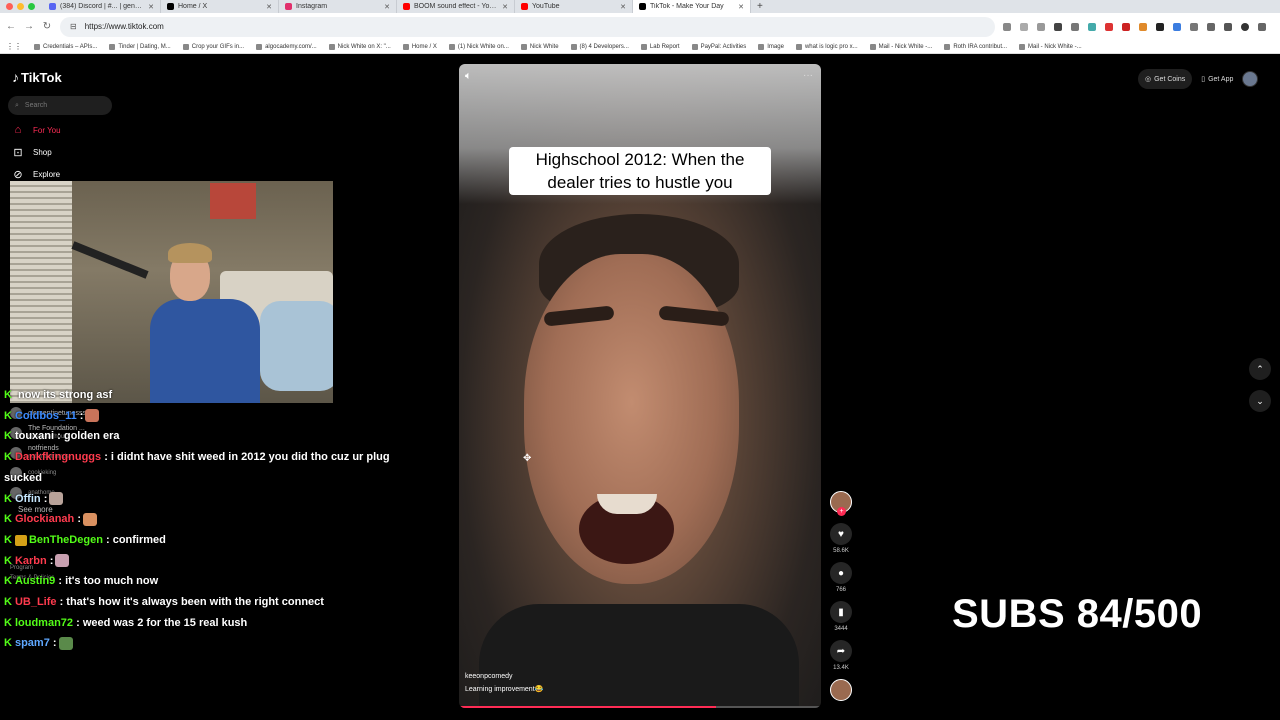  What do you see at coordinates (1165, 79) in the screenshot?
I see `get-coins-button: ◎ Get Coins` at bounding box center [1165, 79].